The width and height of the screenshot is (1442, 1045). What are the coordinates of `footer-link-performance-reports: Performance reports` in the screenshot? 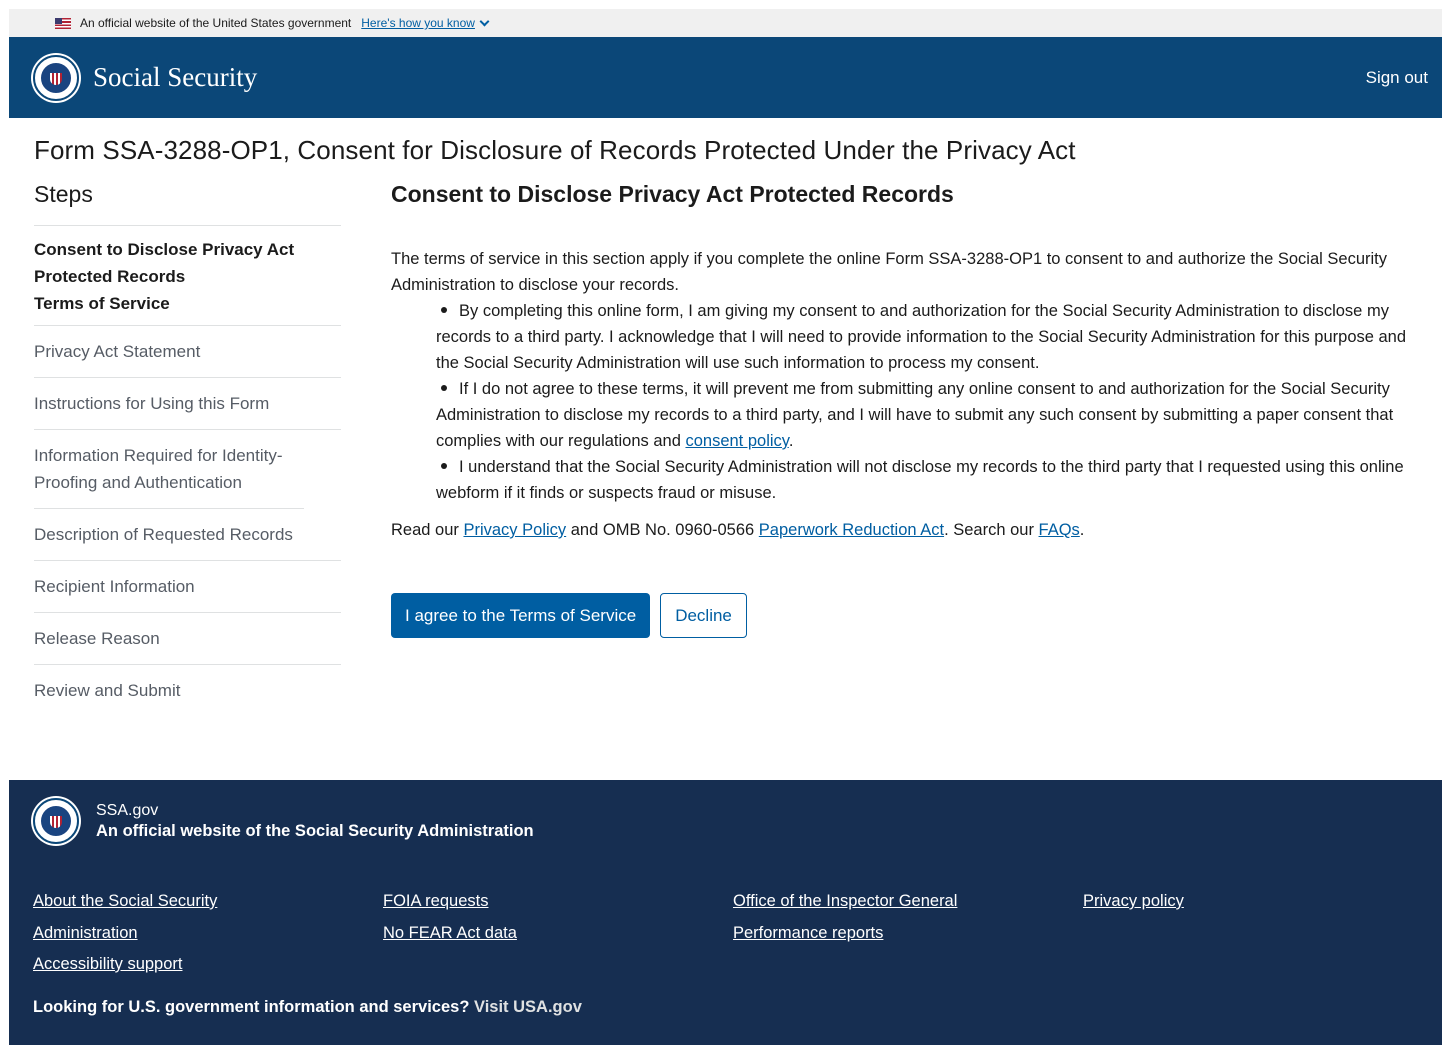 It's located at (908, 934).